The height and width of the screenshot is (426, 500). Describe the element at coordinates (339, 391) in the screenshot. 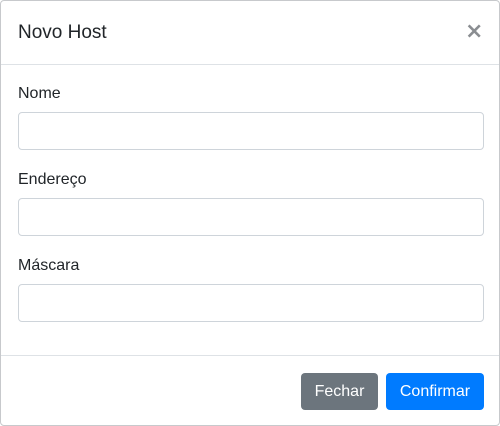

I see `close-button: Fechar` at that location.